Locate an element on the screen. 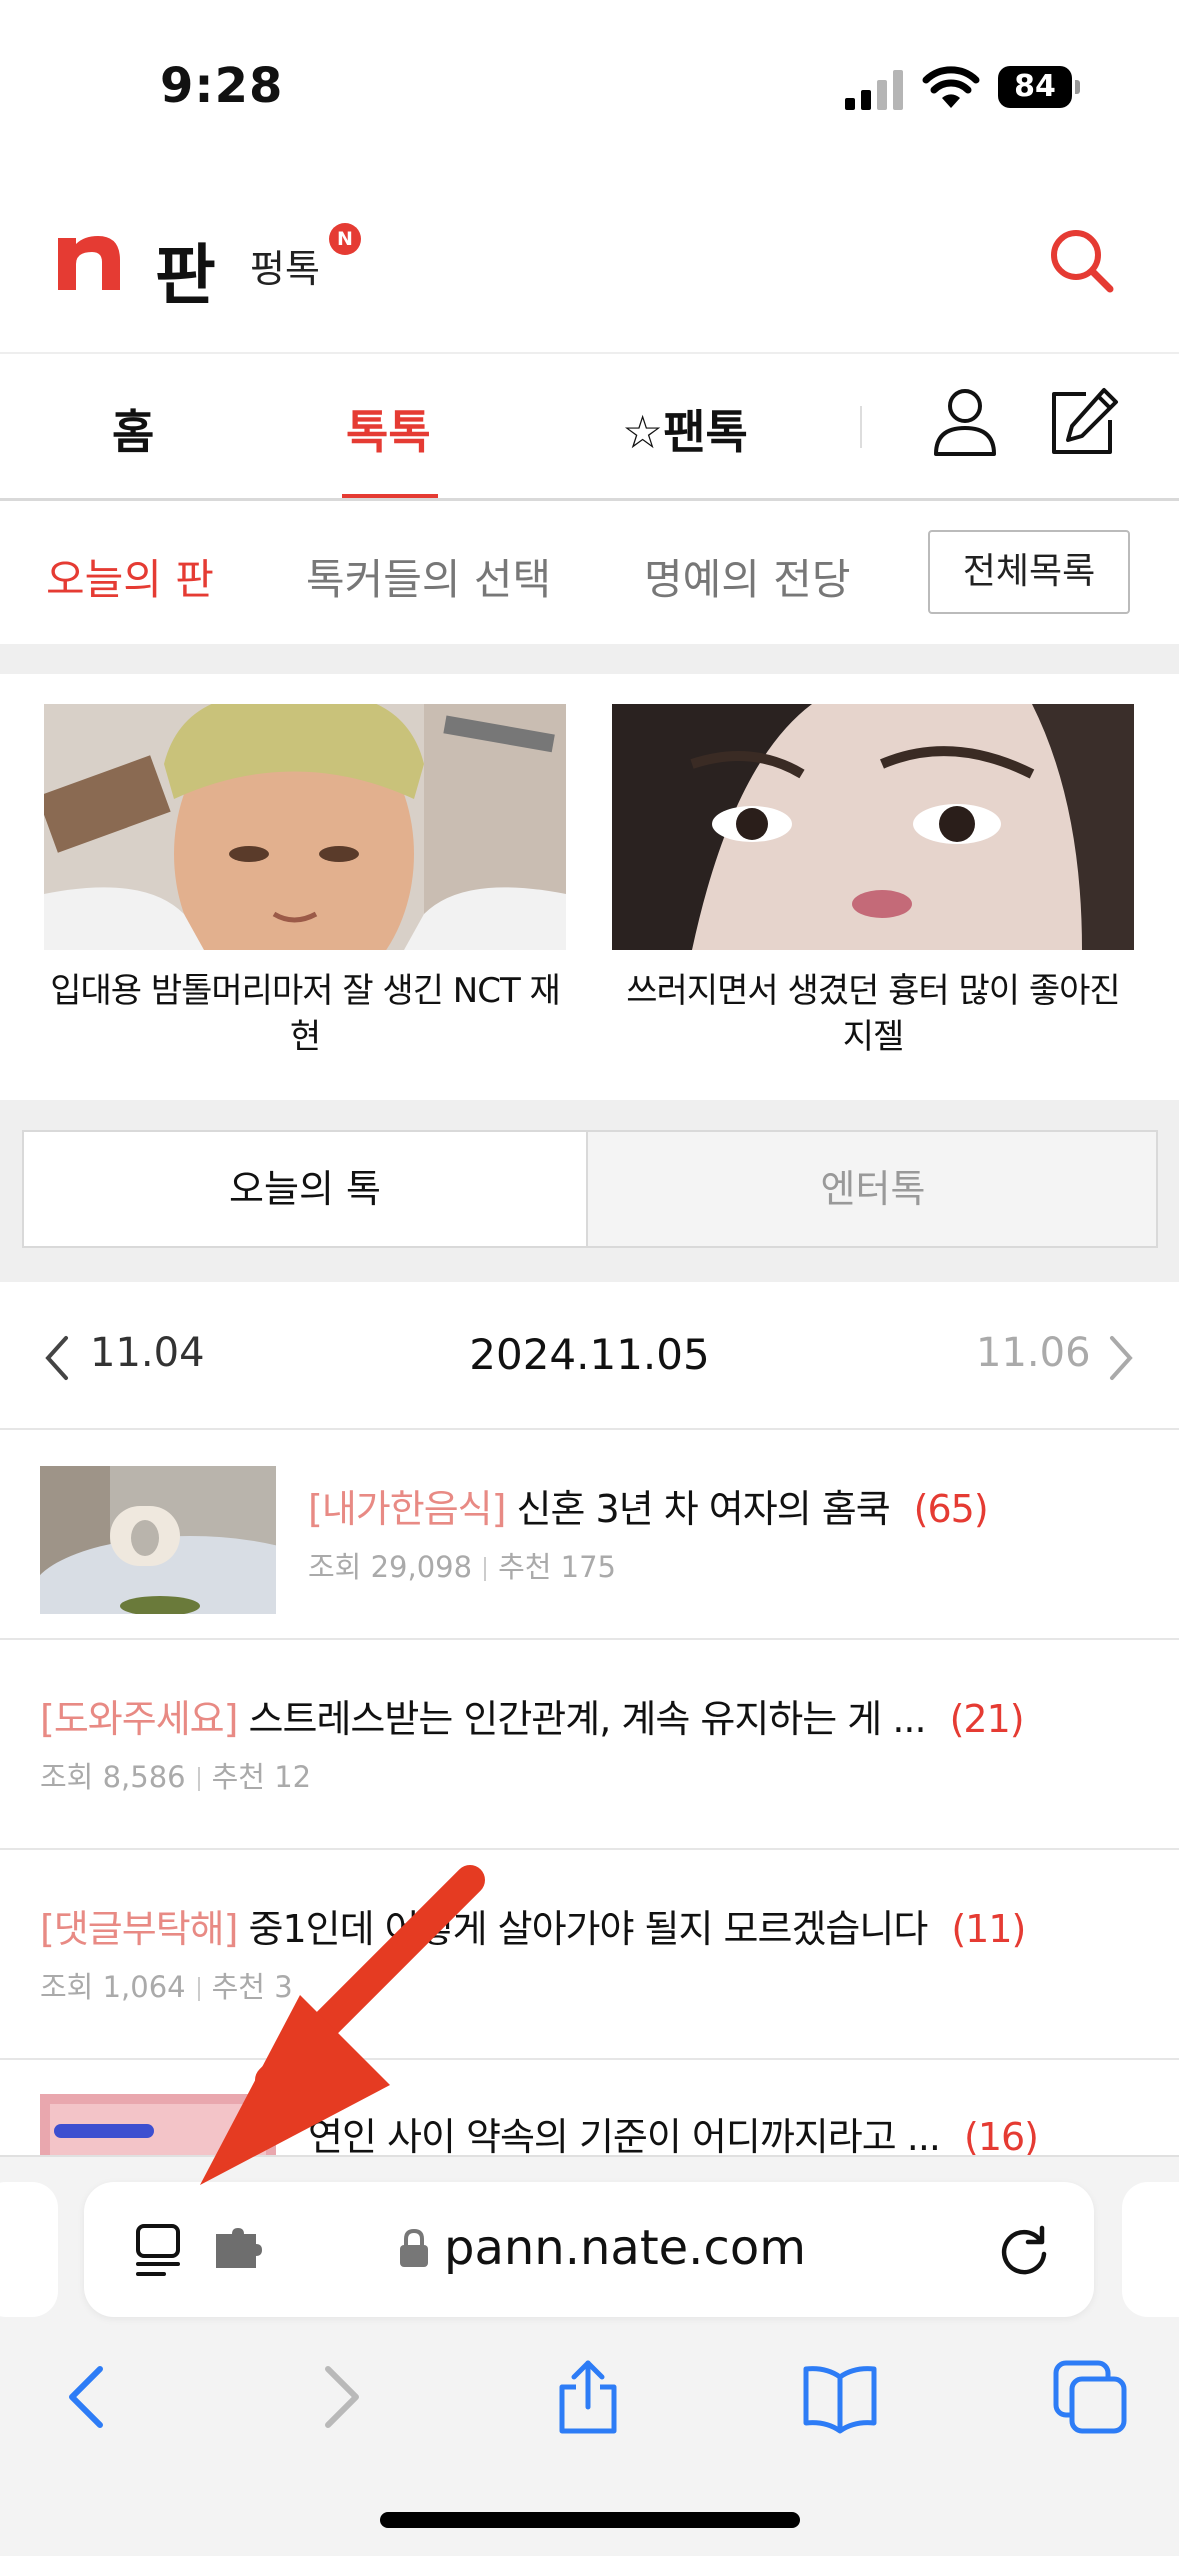 The image size is (1179, 2556). view-count: 조회 8,586 is located at coordinates (113, 1777).